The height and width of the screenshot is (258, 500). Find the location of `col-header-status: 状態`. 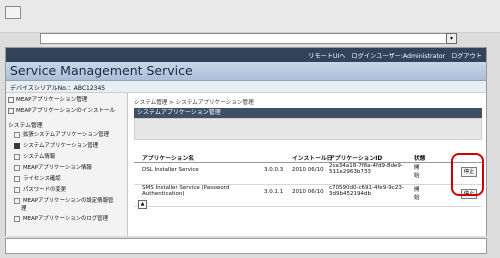

col-header-status: 状態 is located at coordinates (420, 159).